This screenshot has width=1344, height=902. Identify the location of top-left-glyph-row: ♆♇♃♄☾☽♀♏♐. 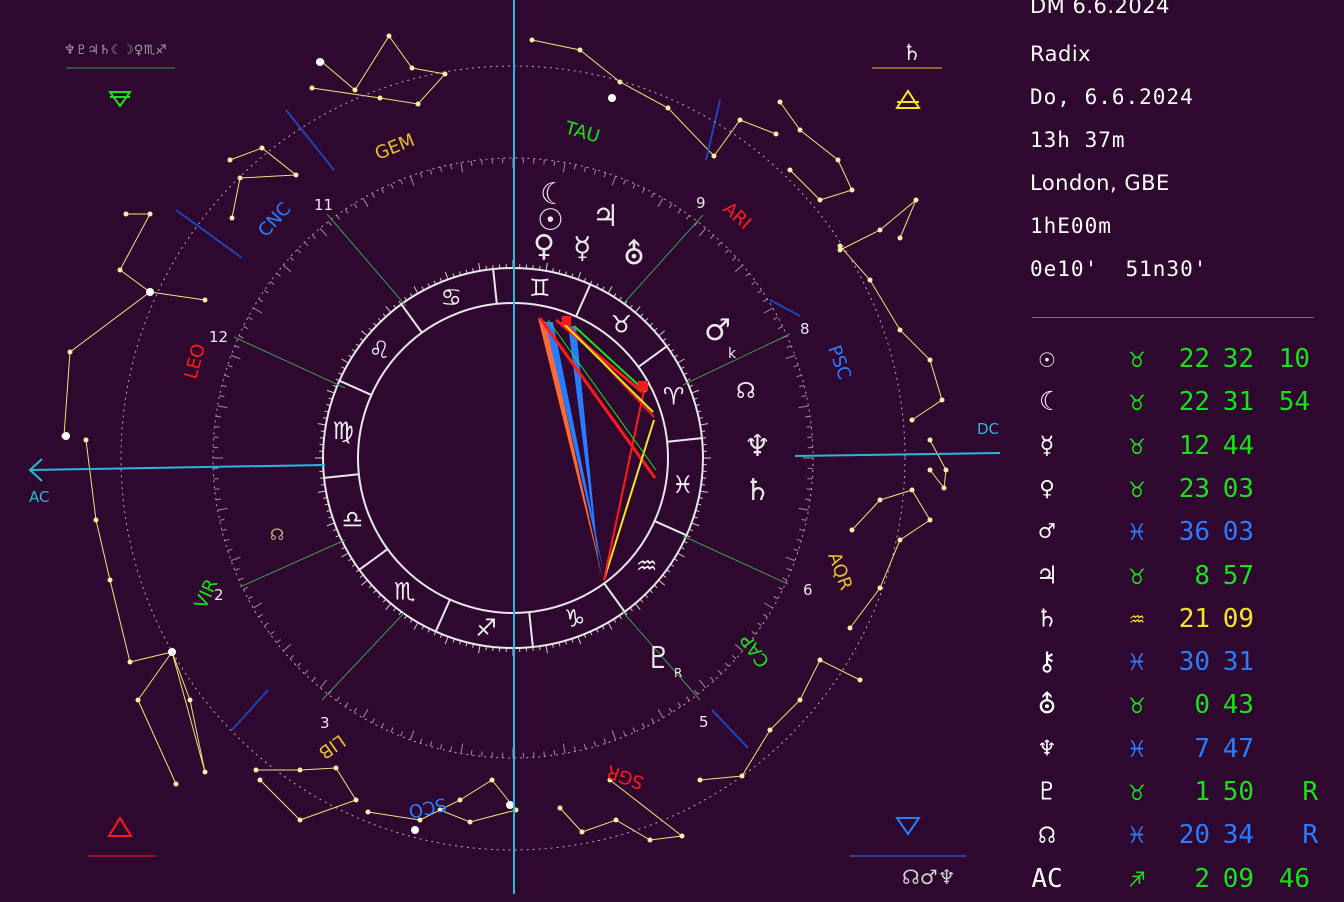
(115, 50).